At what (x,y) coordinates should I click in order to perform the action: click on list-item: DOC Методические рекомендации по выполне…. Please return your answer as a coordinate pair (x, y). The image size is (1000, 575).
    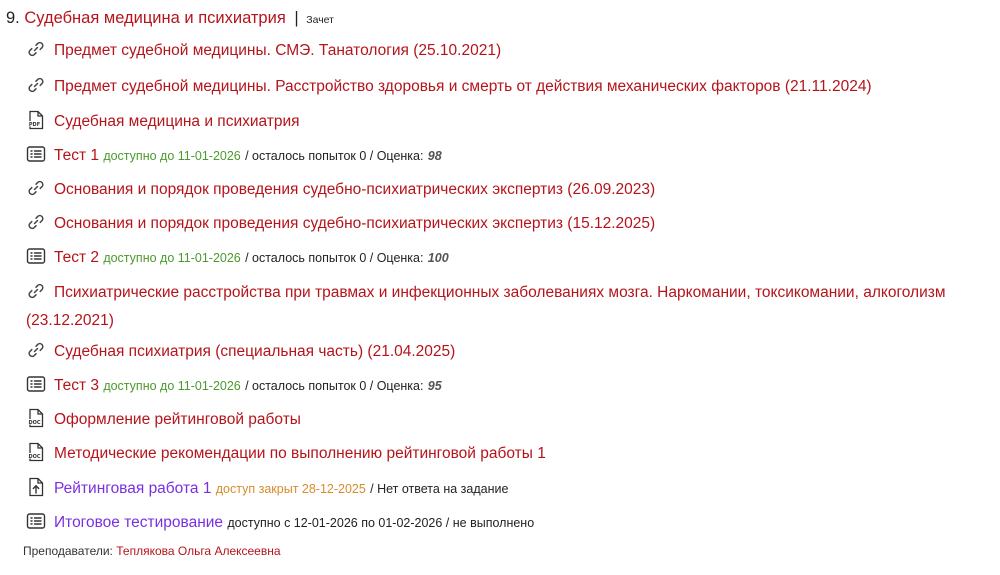
    Looking at the image, I should click on (509, 453).